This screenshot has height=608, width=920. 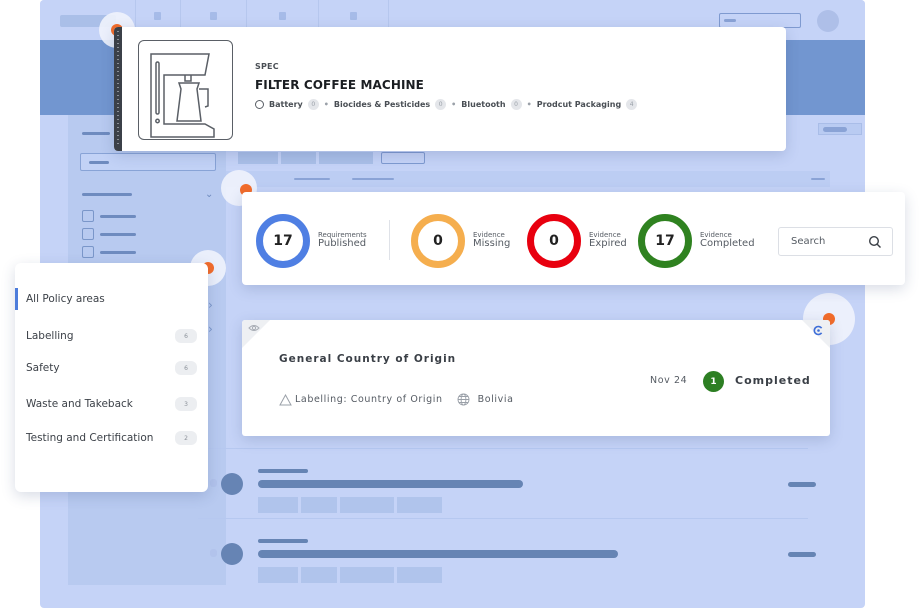 I want to click on stat-label: Published, so click(x=342, y=244).